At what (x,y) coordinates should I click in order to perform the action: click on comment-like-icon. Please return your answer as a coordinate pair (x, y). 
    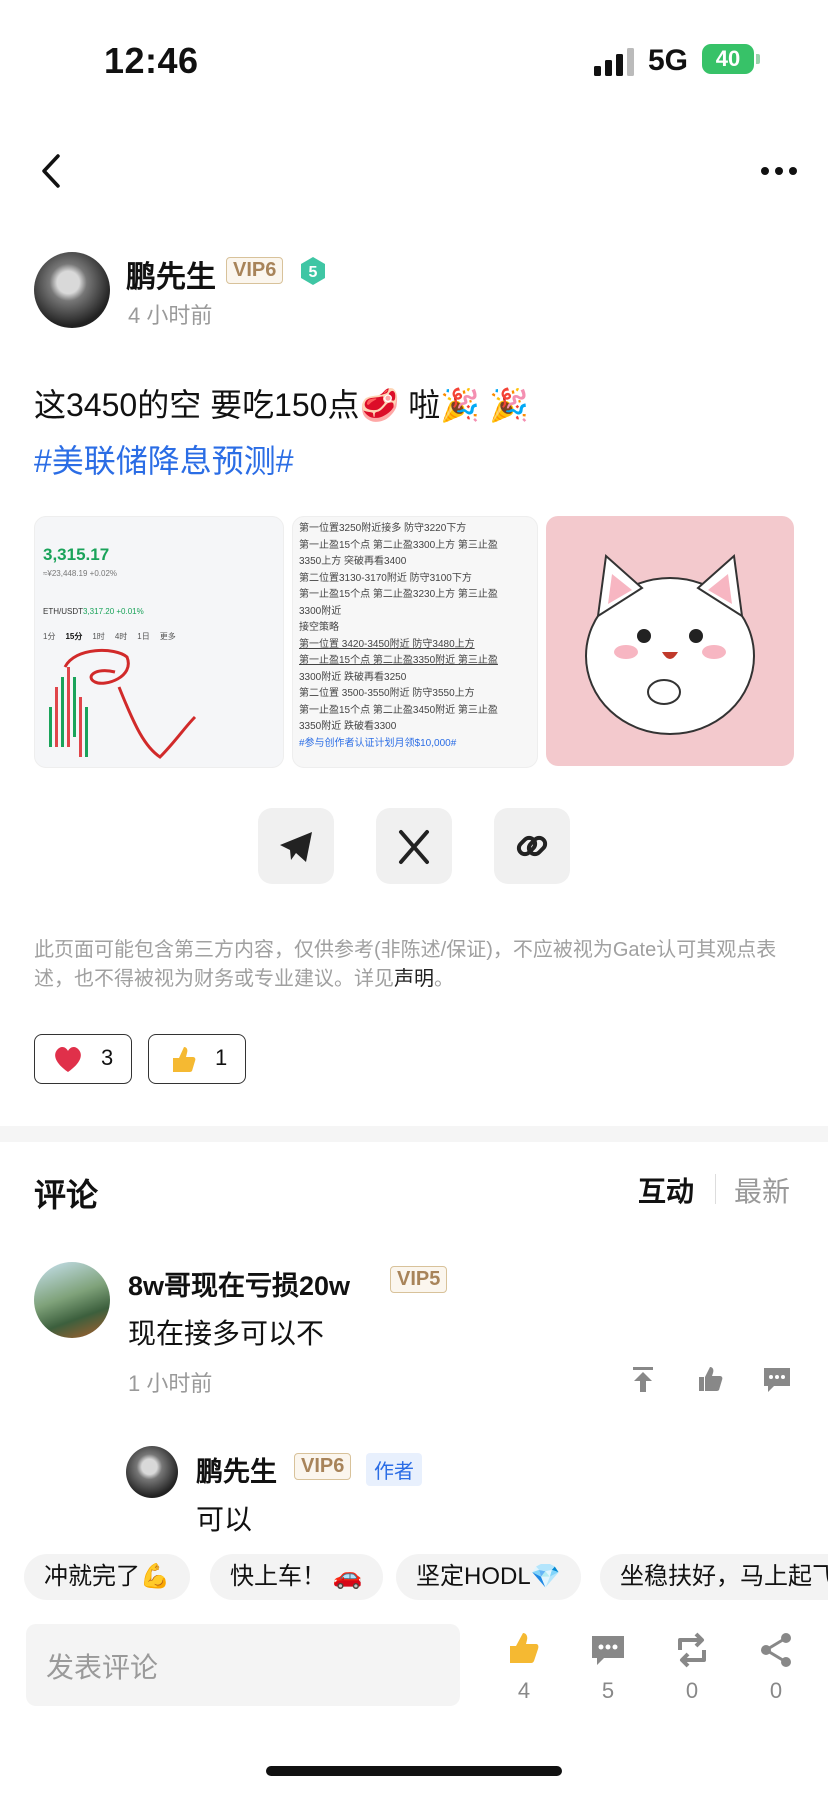
    Looking at the image, I should click on (711, 1379).